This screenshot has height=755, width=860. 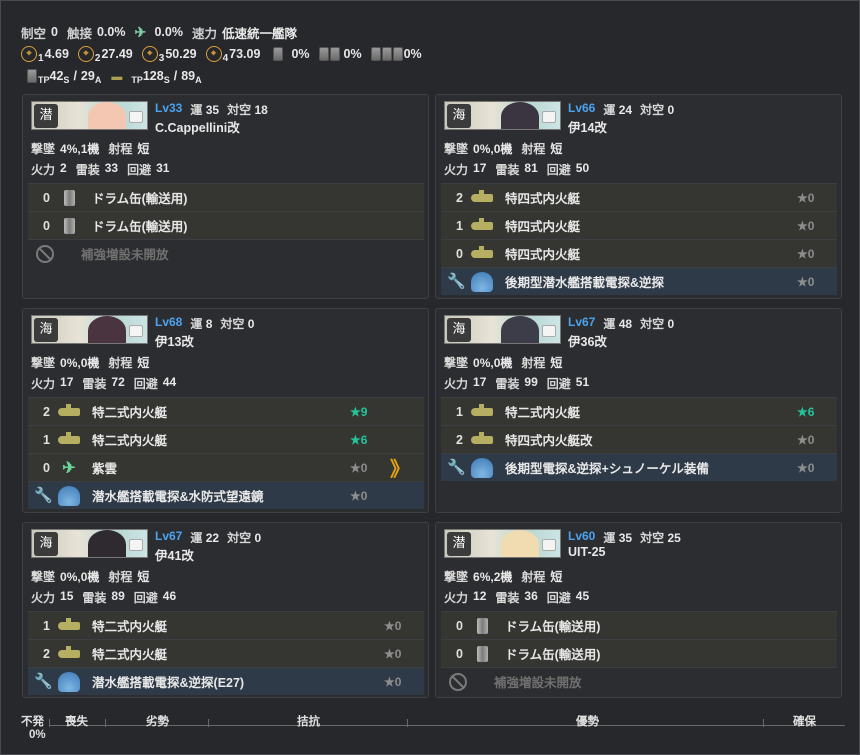 I want to click on ship-info: Lv33 運 35 対空 18 C.Cappellini改, so click(x=211, y=118).